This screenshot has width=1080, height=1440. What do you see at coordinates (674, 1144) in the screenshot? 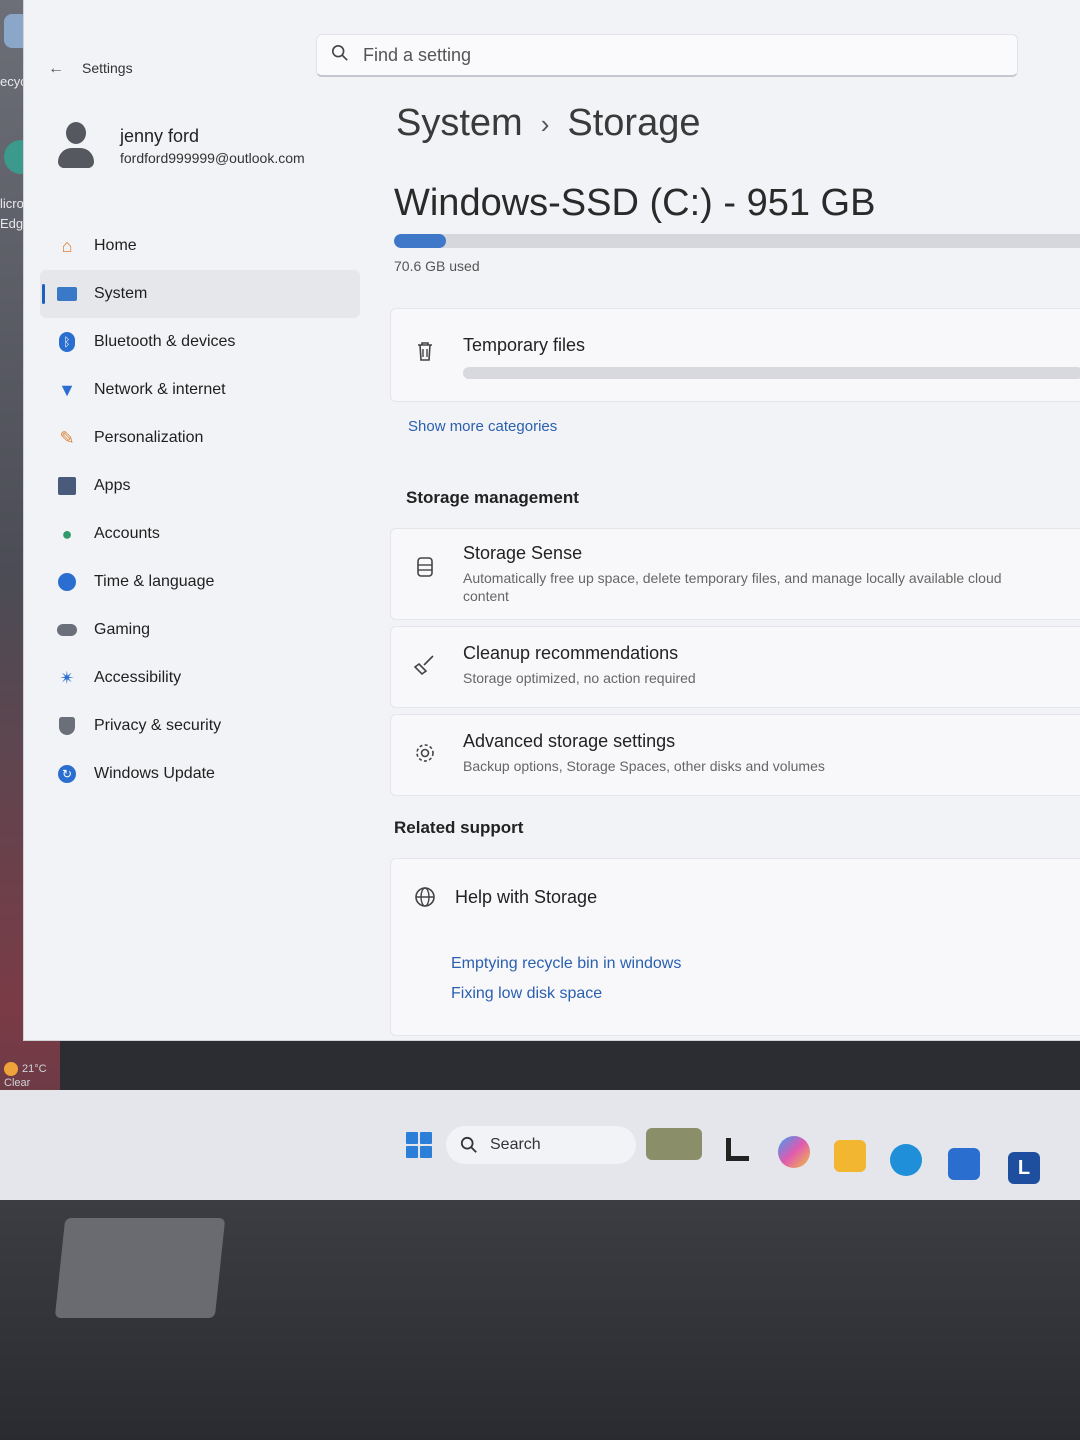
I see `widgets-icon` at bounding box center [674, 1144].